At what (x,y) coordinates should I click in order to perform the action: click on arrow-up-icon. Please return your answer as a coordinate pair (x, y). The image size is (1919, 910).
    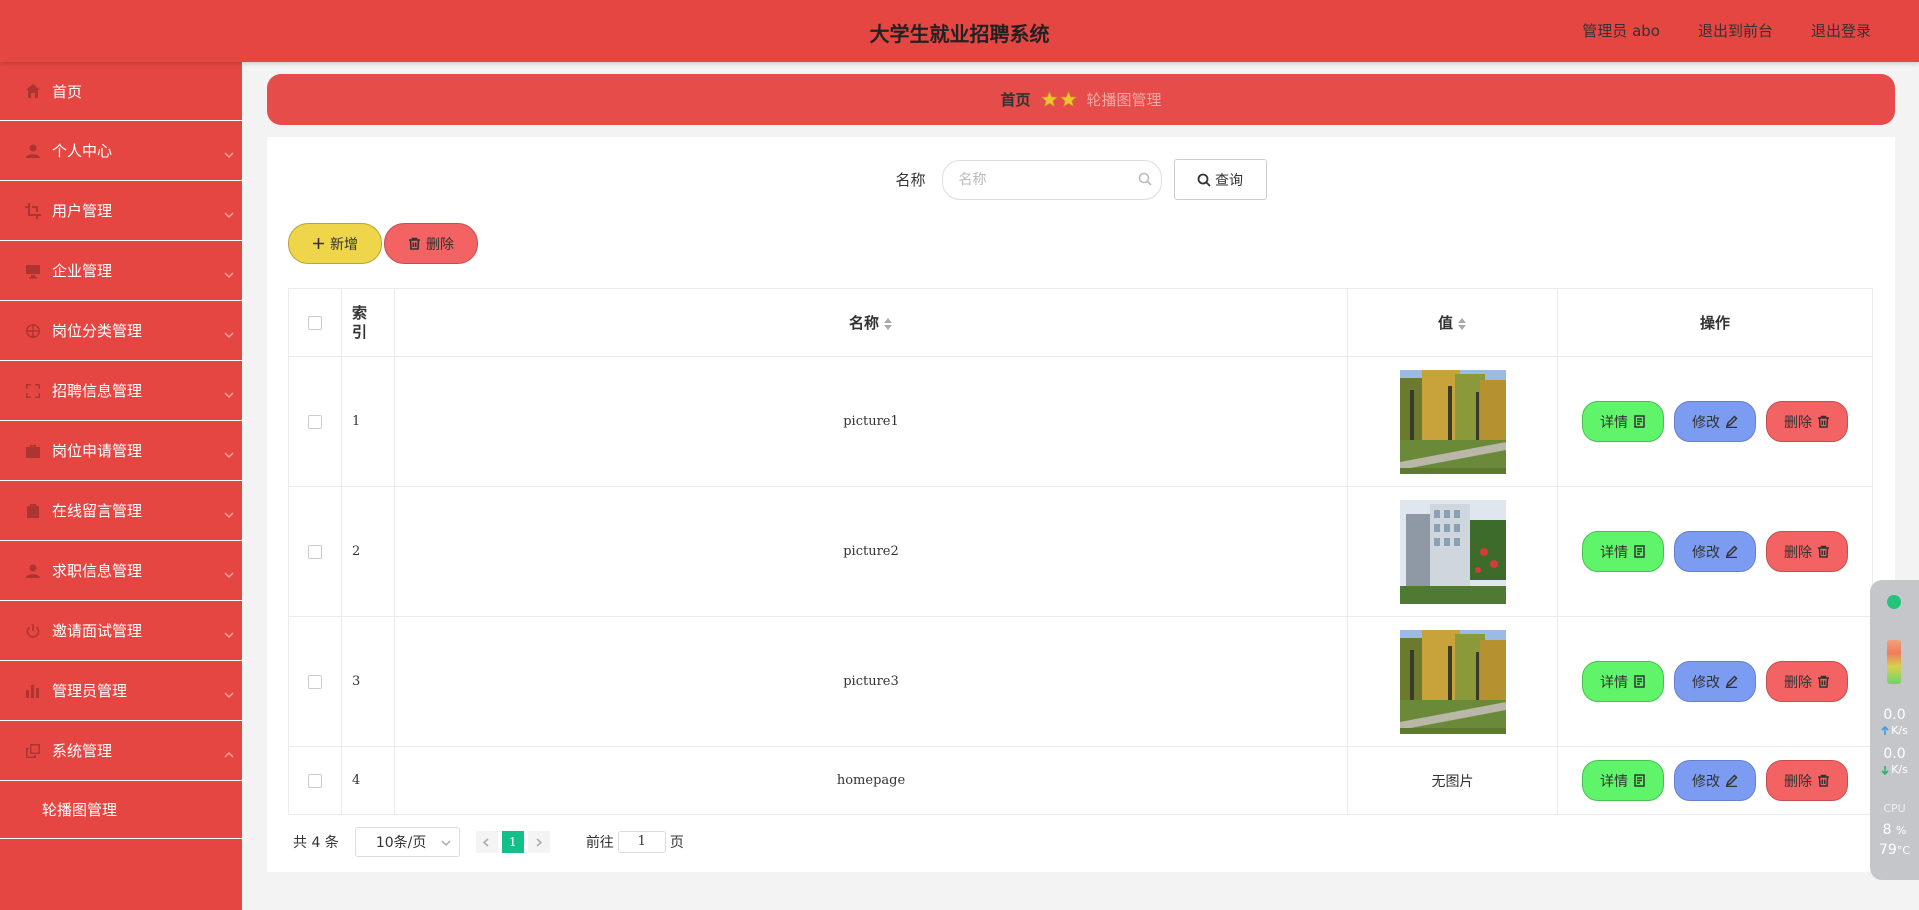
    Looking at the image, I should click on (1885, 730).